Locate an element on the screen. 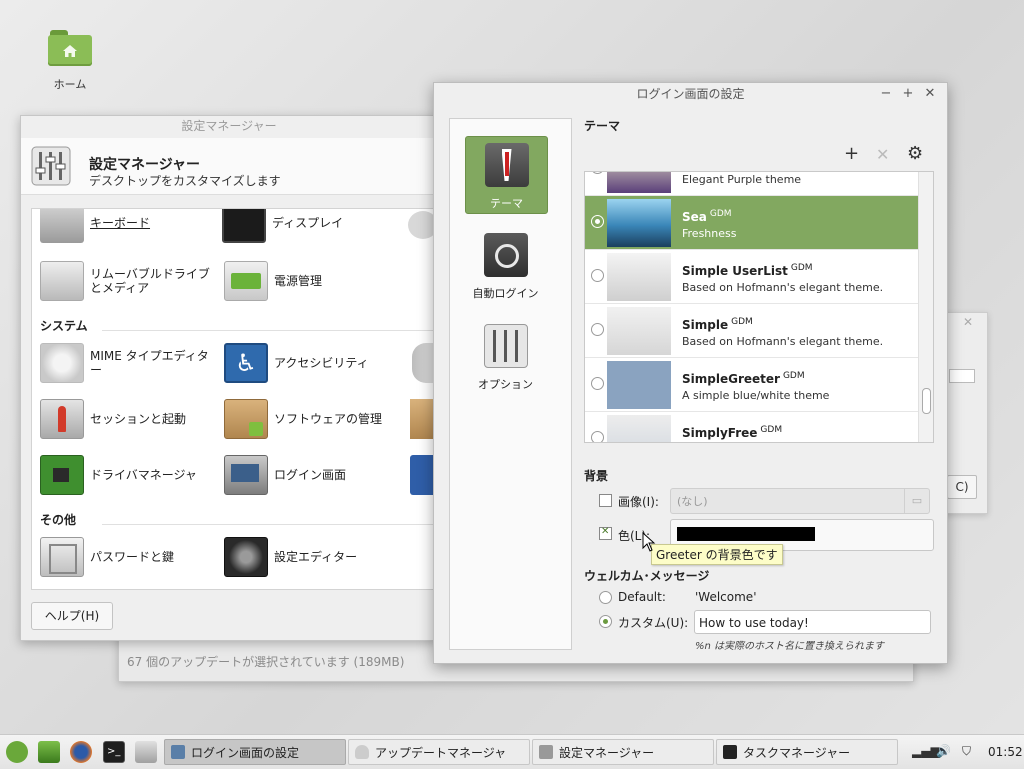 The width and height of the screenshot is (1024, 769). theme-row-sea: Sea GDM Freshness is located at coordinates (752, 223).